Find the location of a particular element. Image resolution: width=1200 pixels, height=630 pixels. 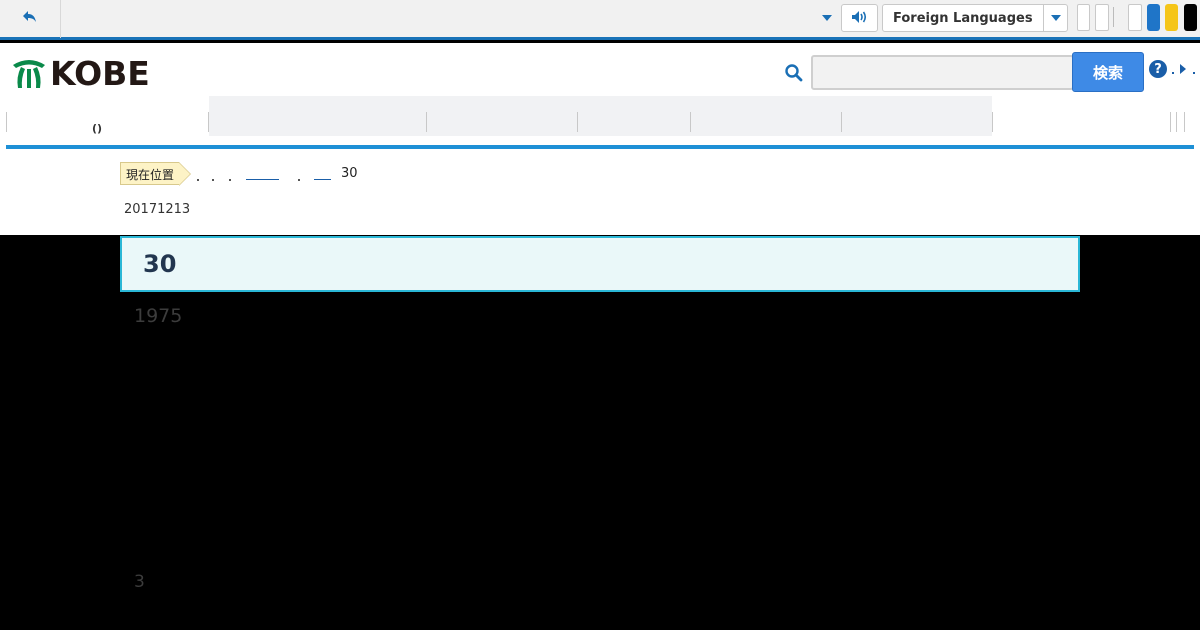

page-title: 30 is located at coordinates (160, 264).